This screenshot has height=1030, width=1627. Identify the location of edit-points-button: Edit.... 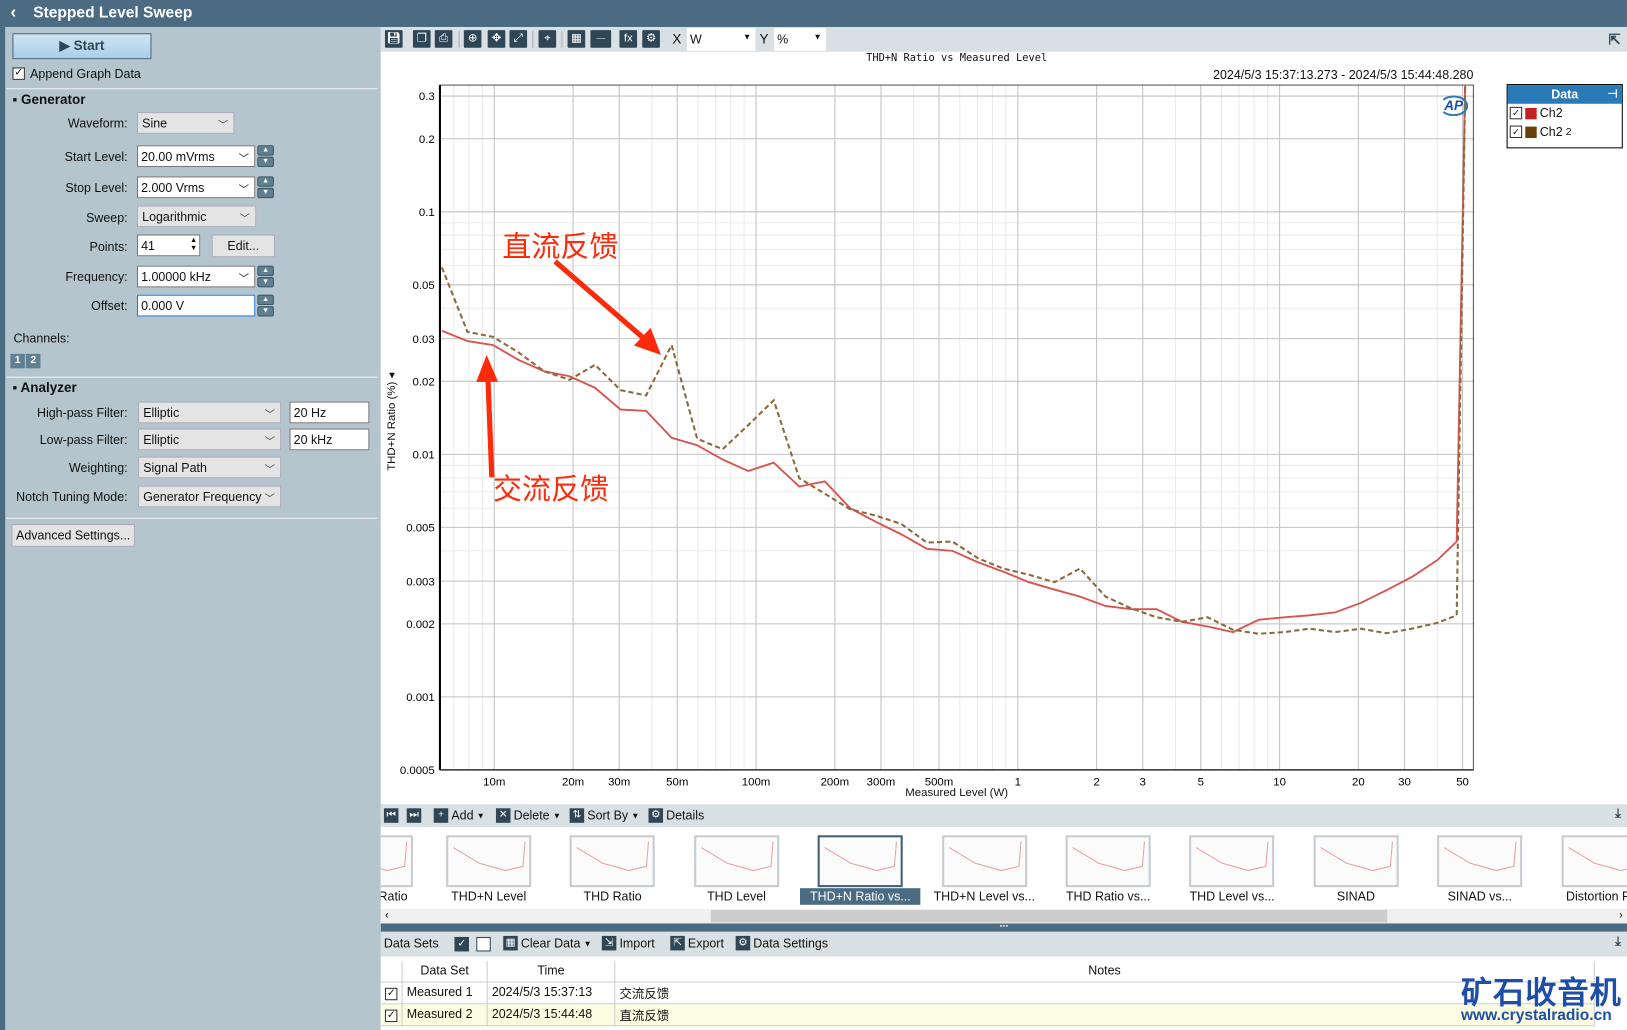
(243, 246).